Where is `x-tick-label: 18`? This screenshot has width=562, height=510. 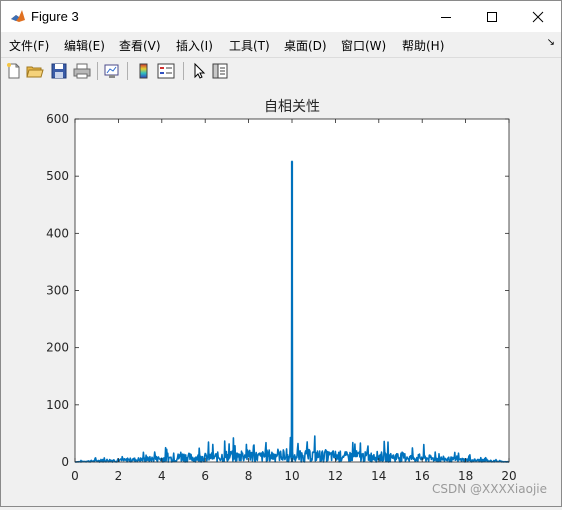
x-tick-label: 18 is located at coordinates (465, 476).